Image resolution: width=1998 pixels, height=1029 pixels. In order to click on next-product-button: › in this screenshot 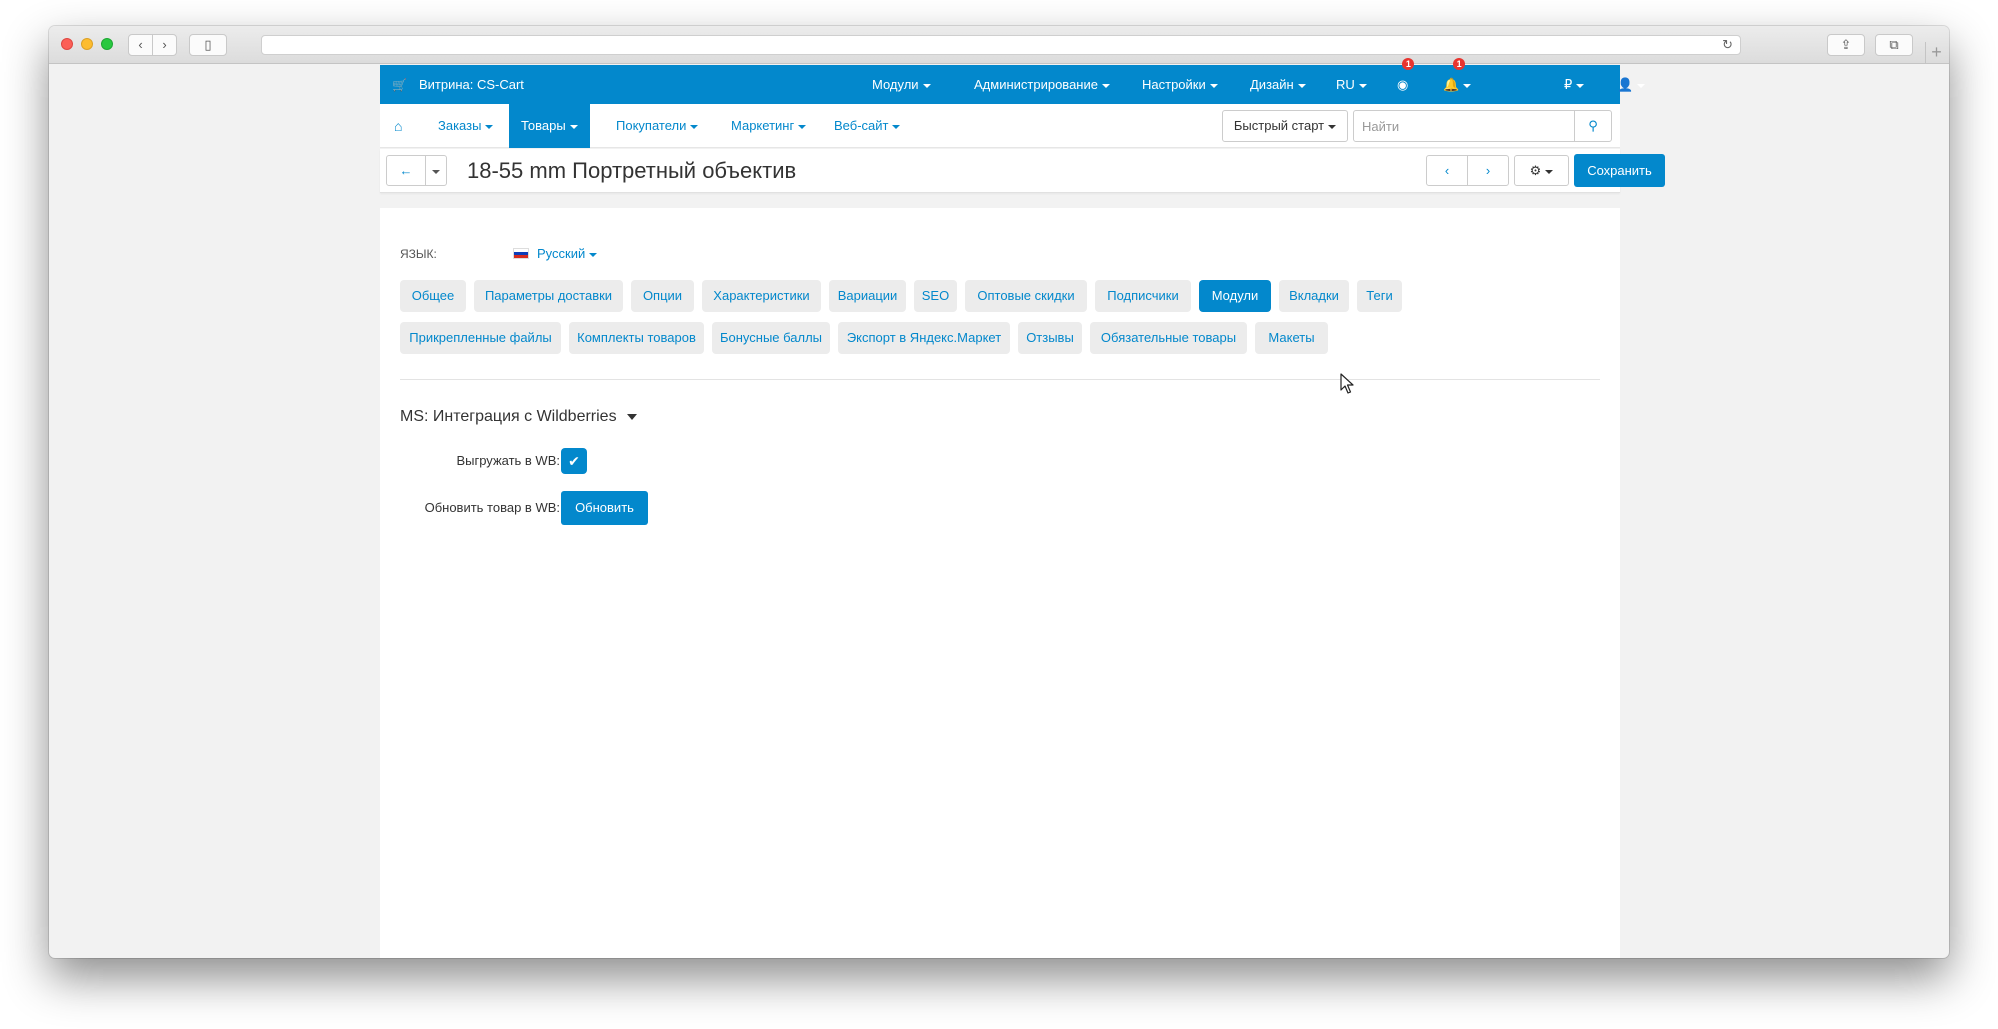, I will do `click(1488, 170)`.